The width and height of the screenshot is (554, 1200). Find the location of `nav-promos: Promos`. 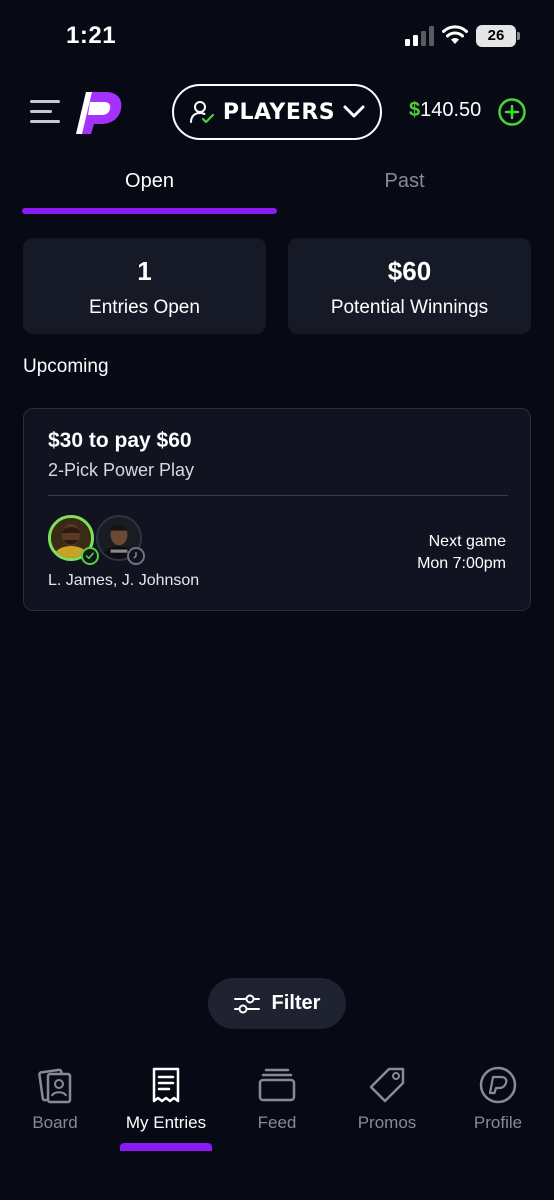

nav-promos: Promos is located at coordinates (387, 1099).